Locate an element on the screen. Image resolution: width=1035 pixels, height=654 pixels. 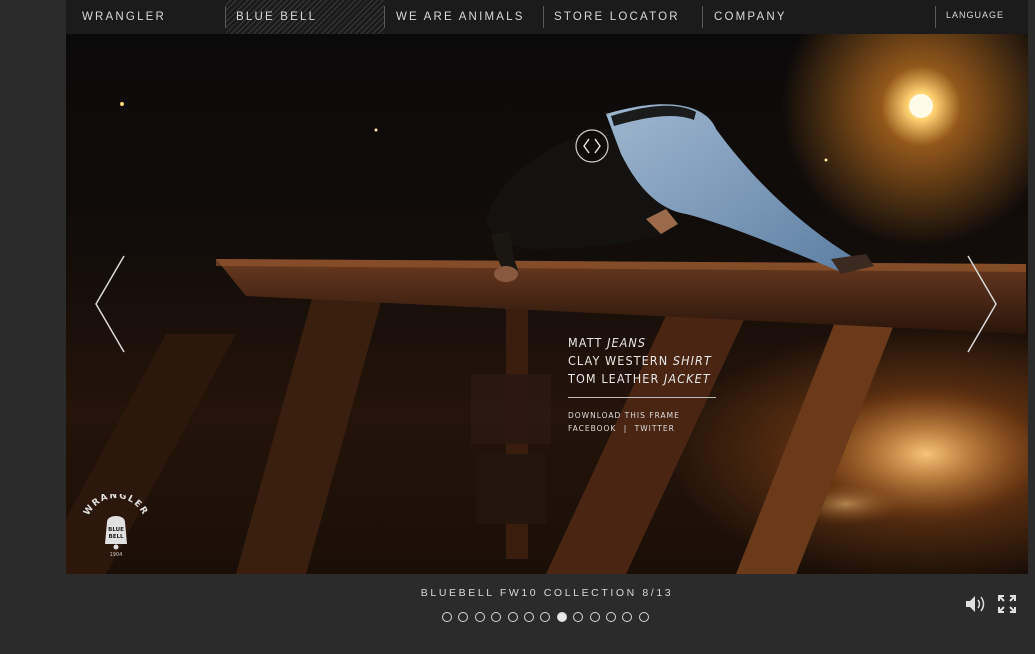
nav-item-company: COMPANY is located at coordinates (779, 17).